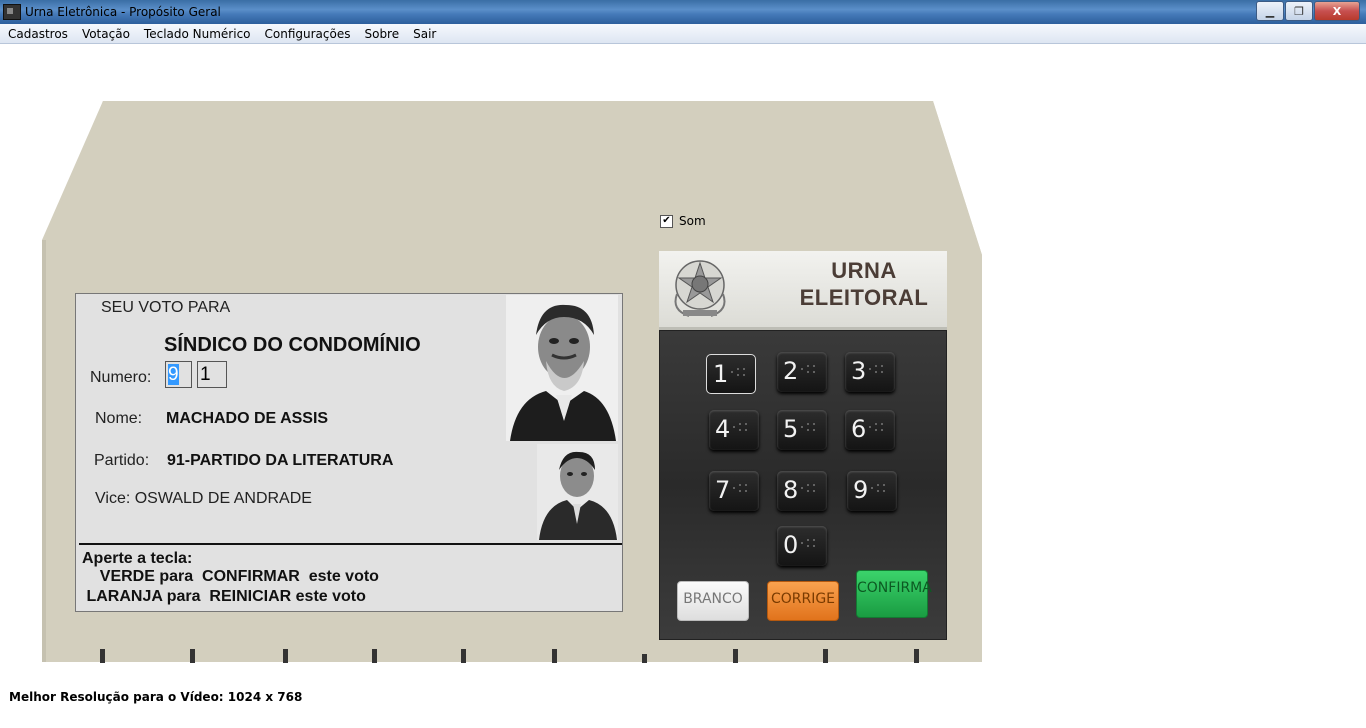 The image size is (1366, 728). I want to click on key-9: 9, so click(872, 491).